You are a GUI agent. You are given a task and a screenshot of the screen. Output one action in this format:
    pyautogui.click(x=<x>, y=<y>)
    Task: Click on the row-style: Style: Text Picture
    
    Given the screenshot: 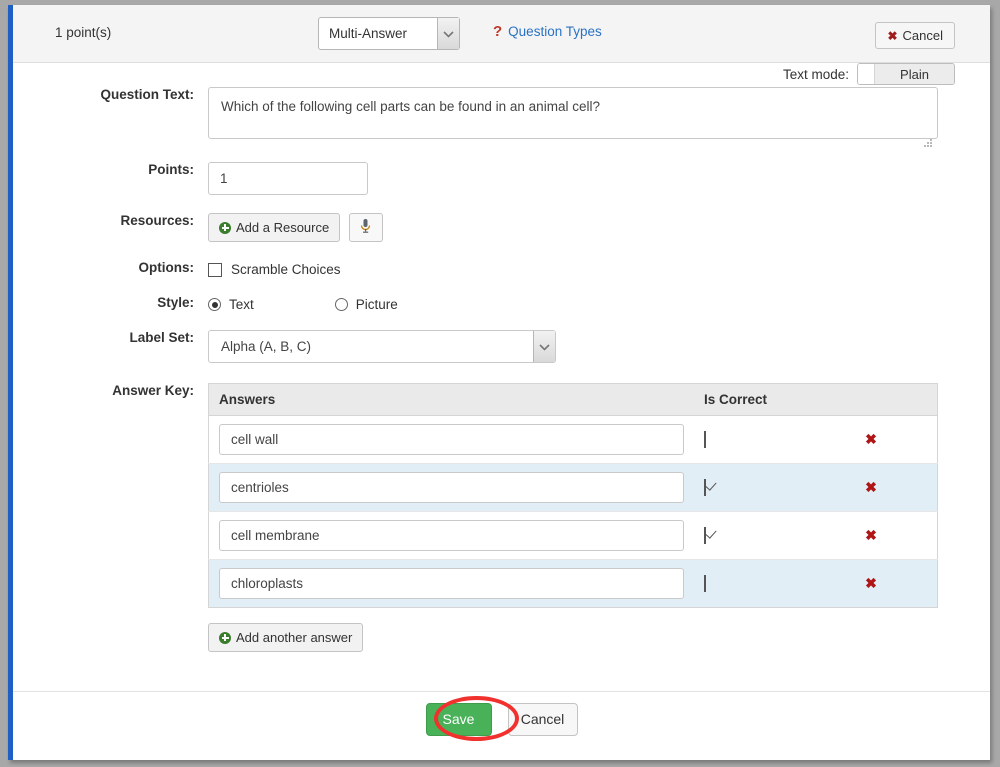 What is the action you would take?
    pyautogui.click(x=501, y=303)
    